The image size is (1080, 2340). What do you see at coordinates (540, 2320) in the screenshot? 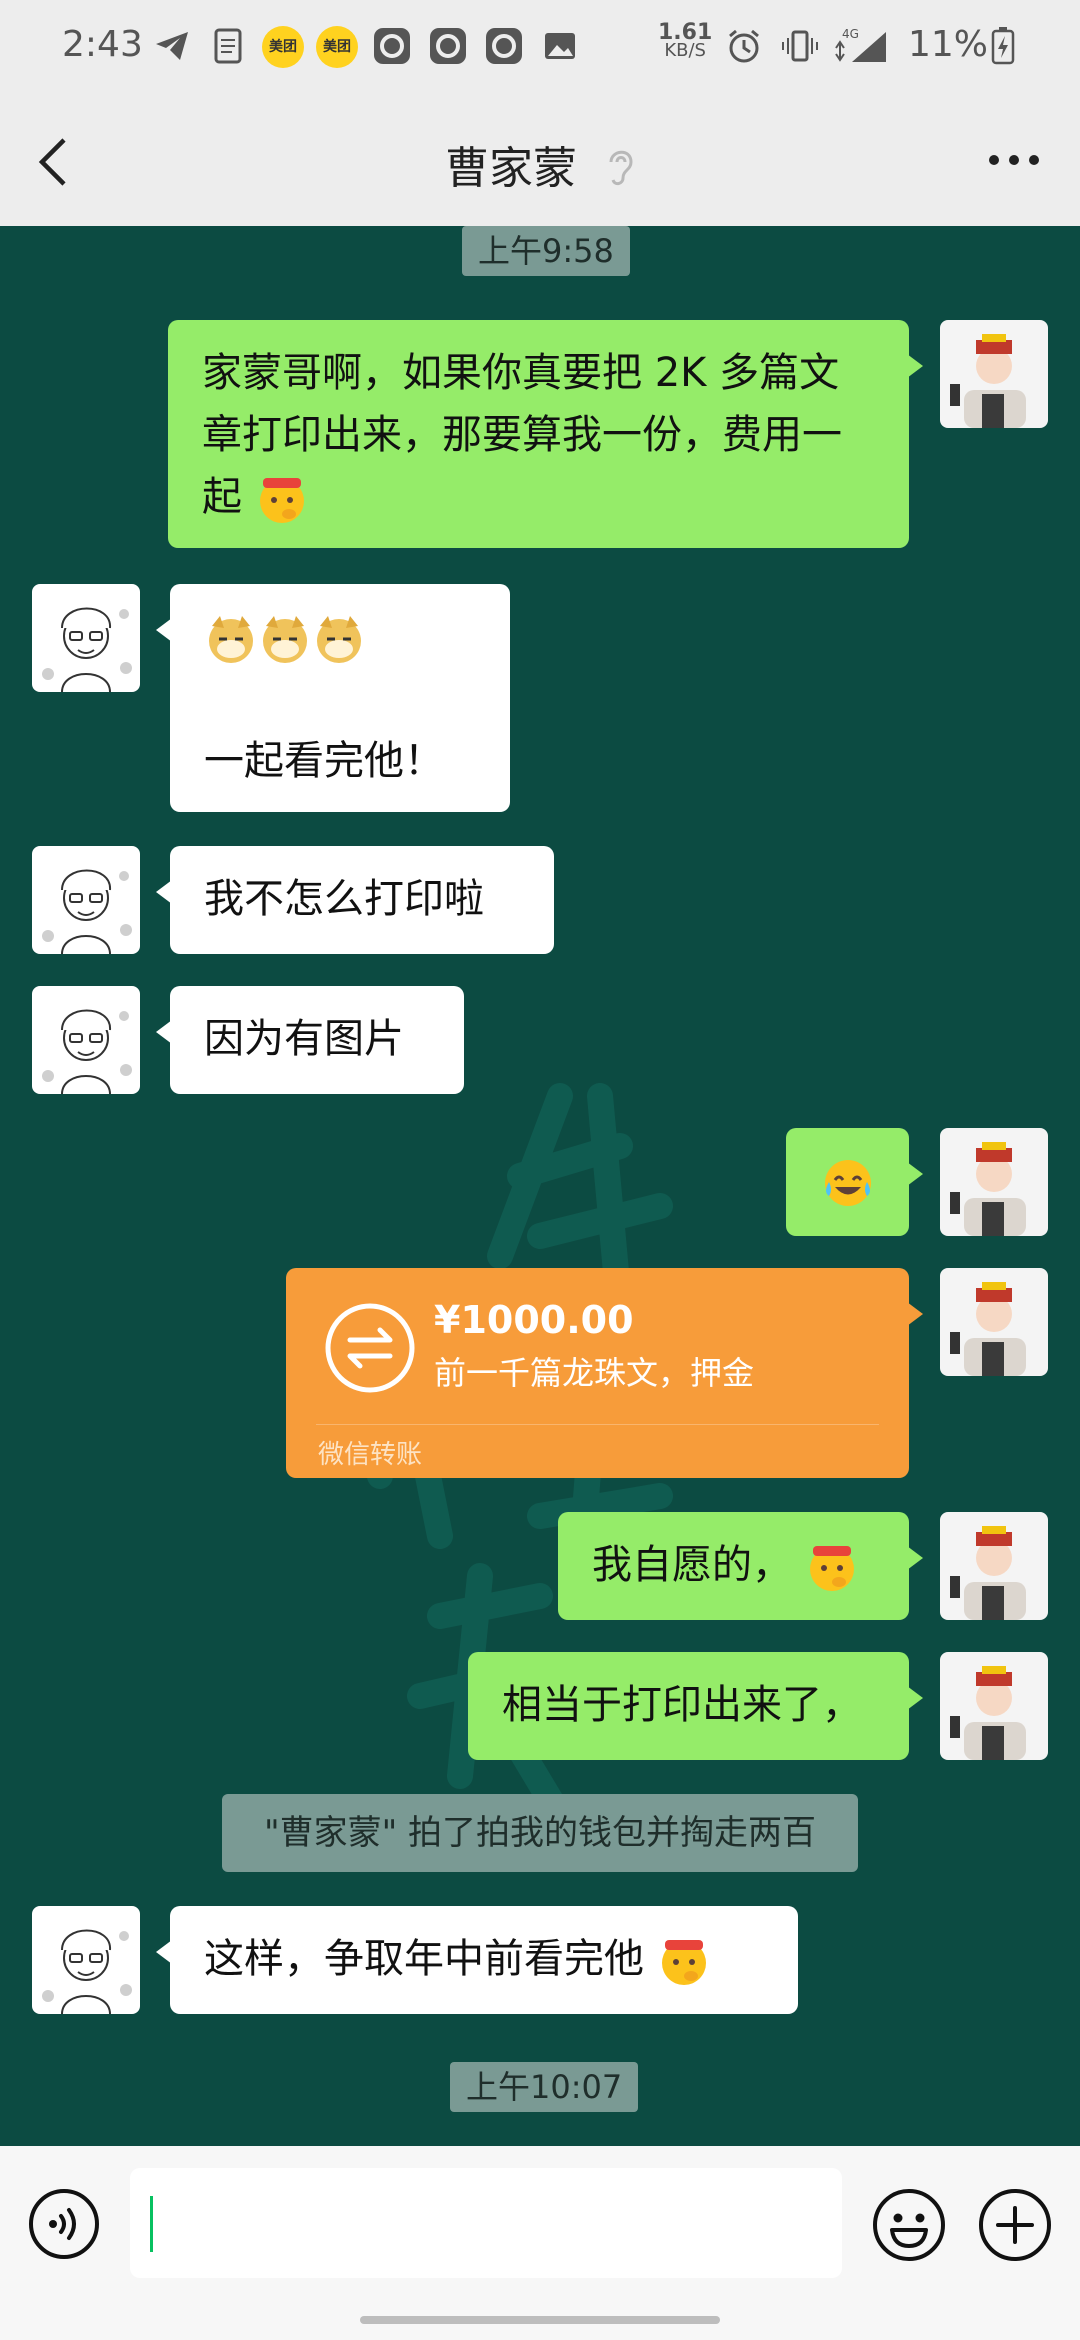
I see `home-indicator` at bounding box center [540, 2320].